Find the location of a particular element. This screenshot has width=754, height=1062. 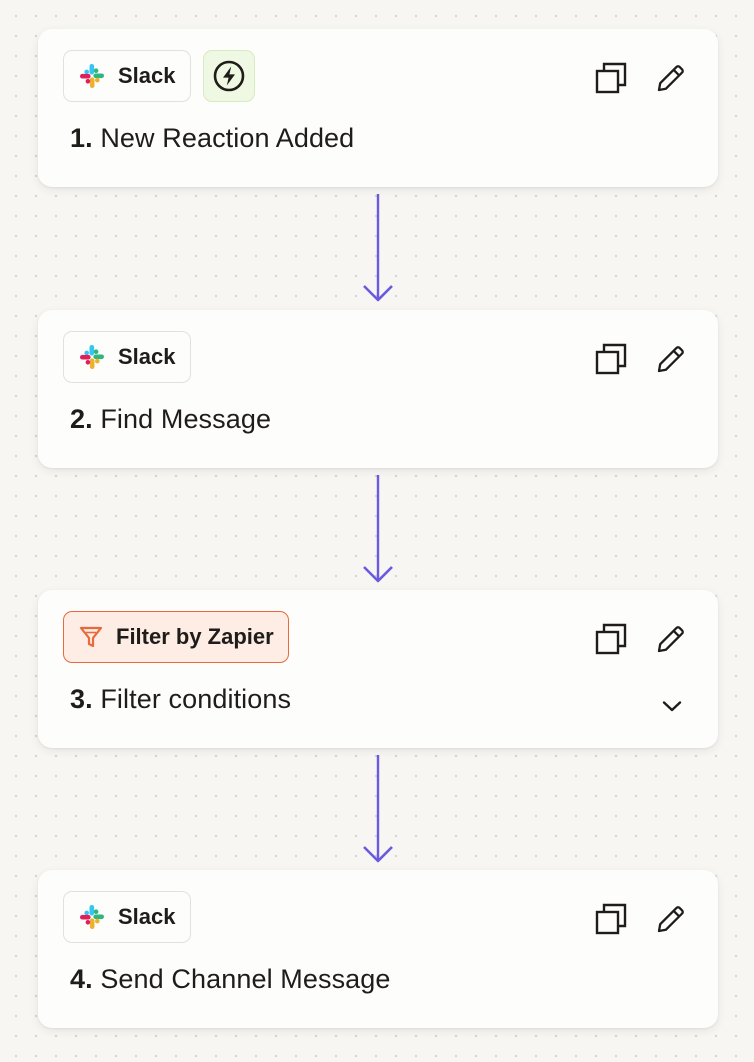

step-card-4: Slack 4. Send Channel Message is located at coordinates (378, 949).